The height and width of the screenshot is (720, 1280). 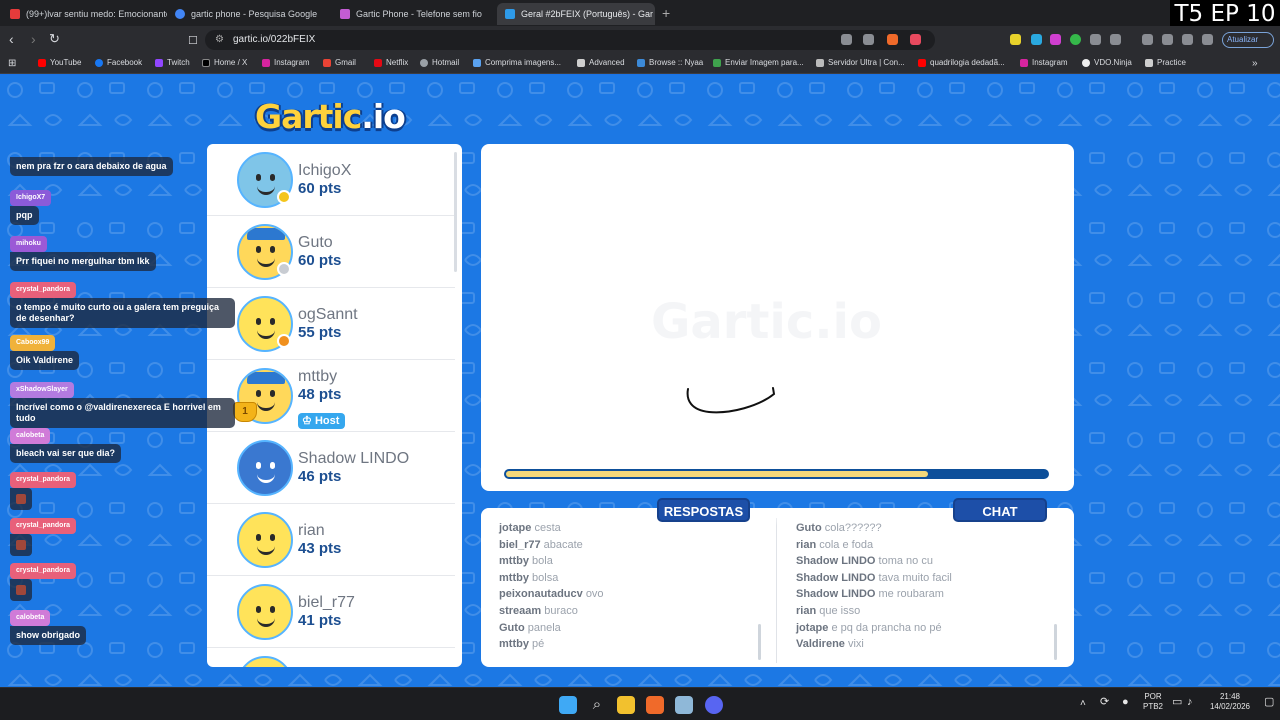 What do you see at coordinates (284, 197) in the screenshot?
I see `status-dot-icon` at bounding box center [284, 197].